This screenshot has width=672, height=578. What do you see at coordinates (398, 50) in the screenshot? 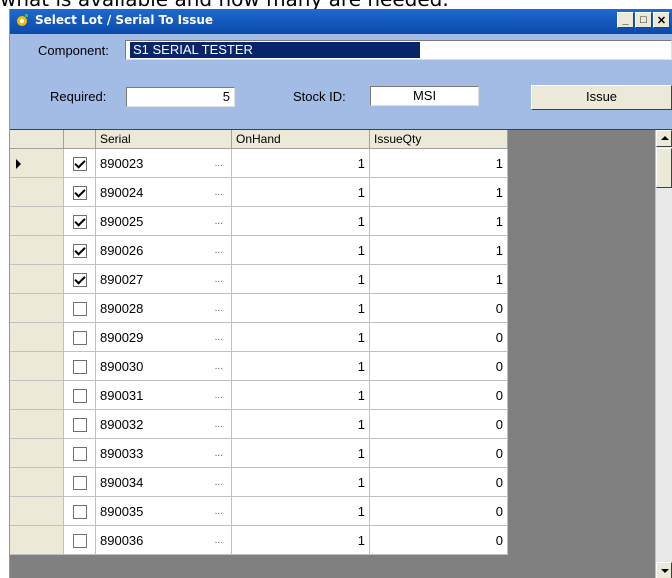
I see `component-field: S1 SERIAL TESTER` at bounding box center [398, 50].